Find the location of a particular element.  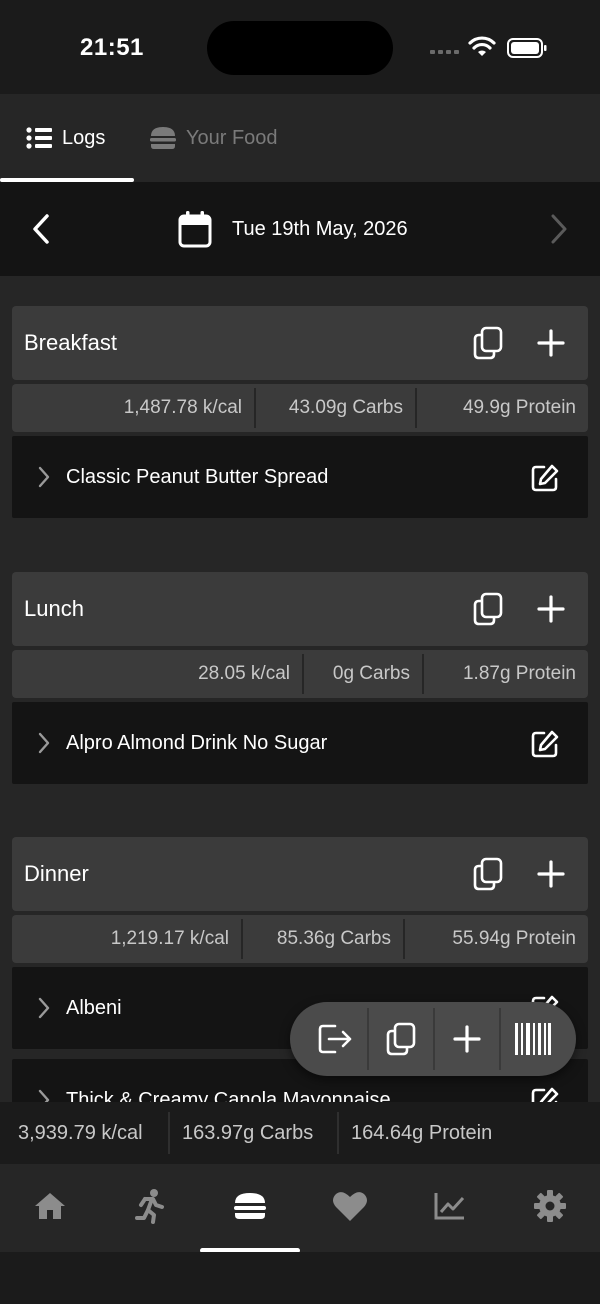

barcode-icon is located at coordinates (533, 1039).